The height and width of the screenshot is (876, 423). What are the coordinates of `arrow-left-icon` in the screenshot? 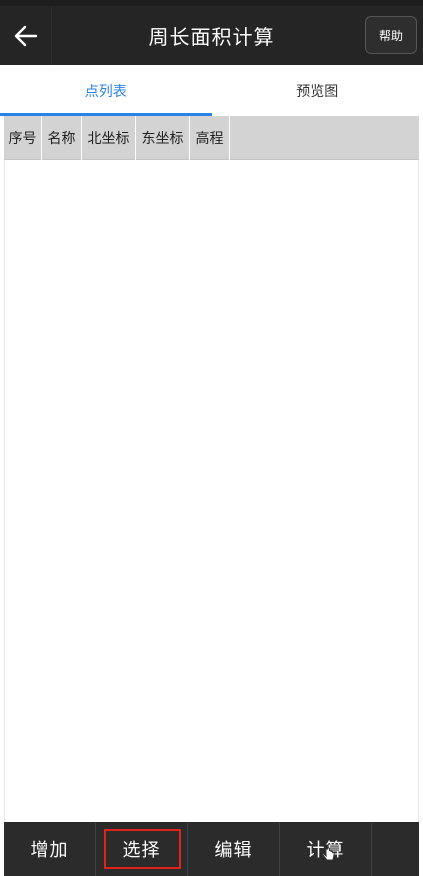 It's located at (25, 35).